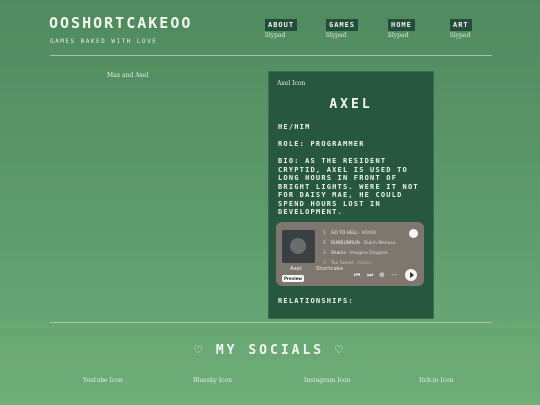  I want to click on track-artist: Dutch Melrose, so click(379, 243).